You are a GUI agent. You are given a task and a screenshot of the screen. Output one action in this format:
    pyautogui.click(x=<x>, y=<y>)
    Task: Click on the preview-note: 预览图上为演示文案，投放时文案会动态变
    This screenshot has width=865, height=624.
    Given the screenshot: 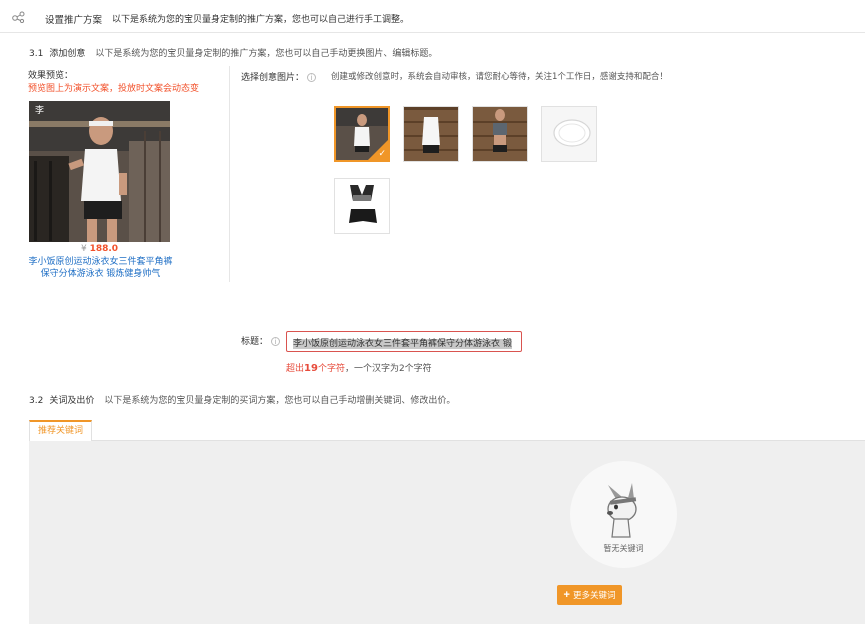 What is the action you would take?
    pyautogui.click(x=114, y=89)
    